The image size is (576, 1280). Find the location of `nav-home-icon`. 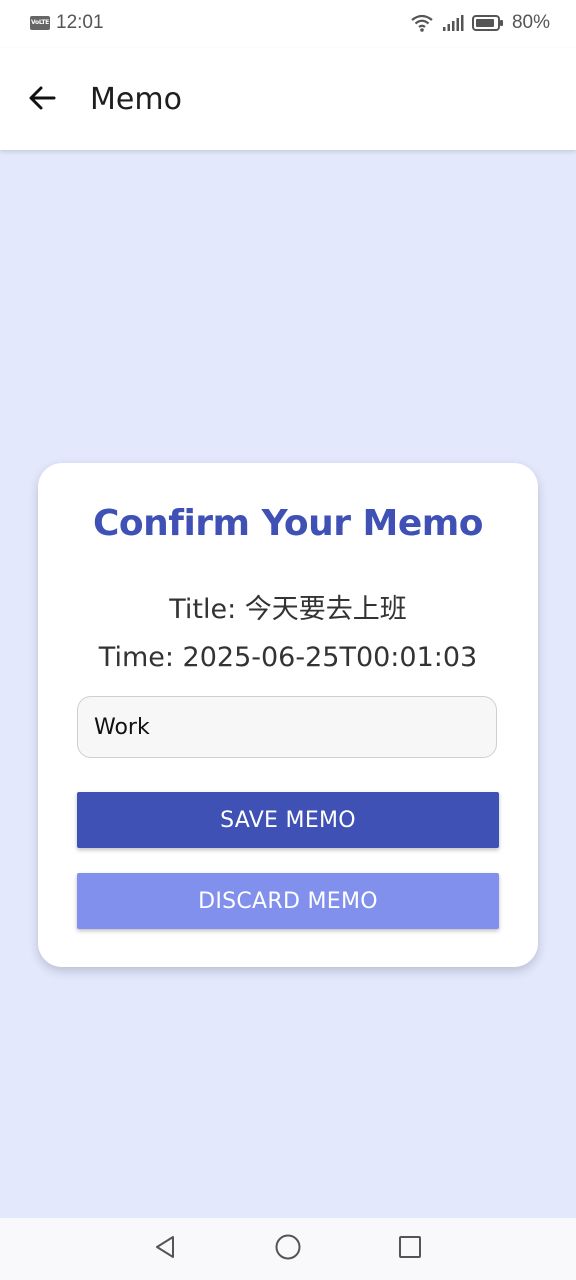

nav-home-icon is located at coordinates (288, 1249).